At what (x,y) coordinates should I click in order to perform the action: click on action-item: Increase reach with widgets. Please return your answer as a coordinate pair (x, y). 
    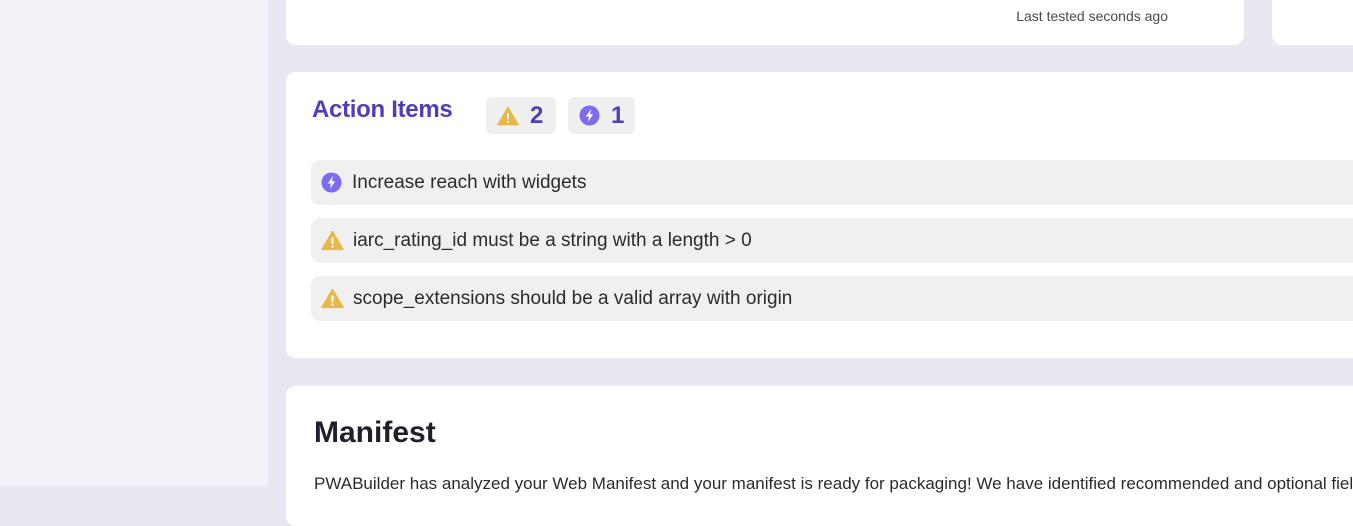
    Looking at the image, I should click on (832, 182).